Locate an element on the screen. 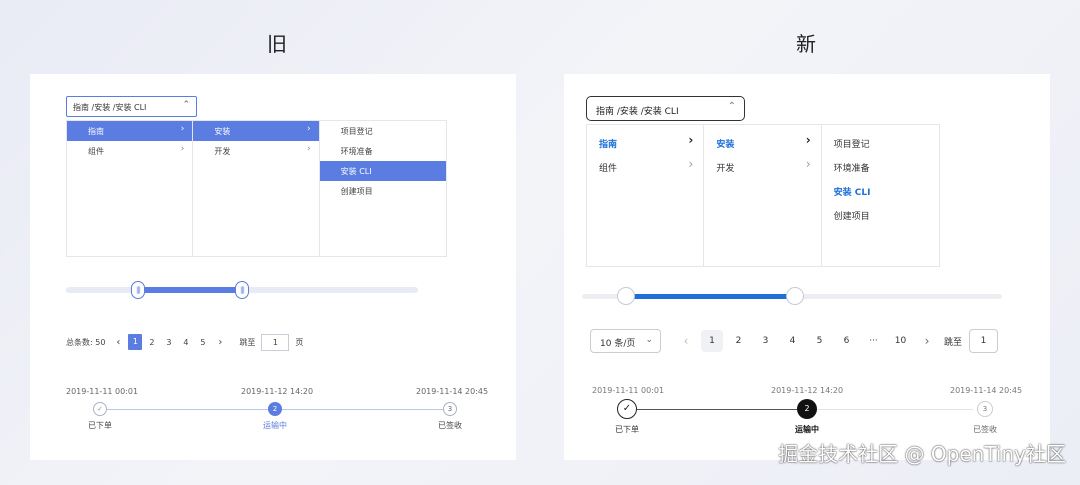 The width and height of the screenshot is (1080, 485). heading-old: 旧 is located at coordinates (277, 44).